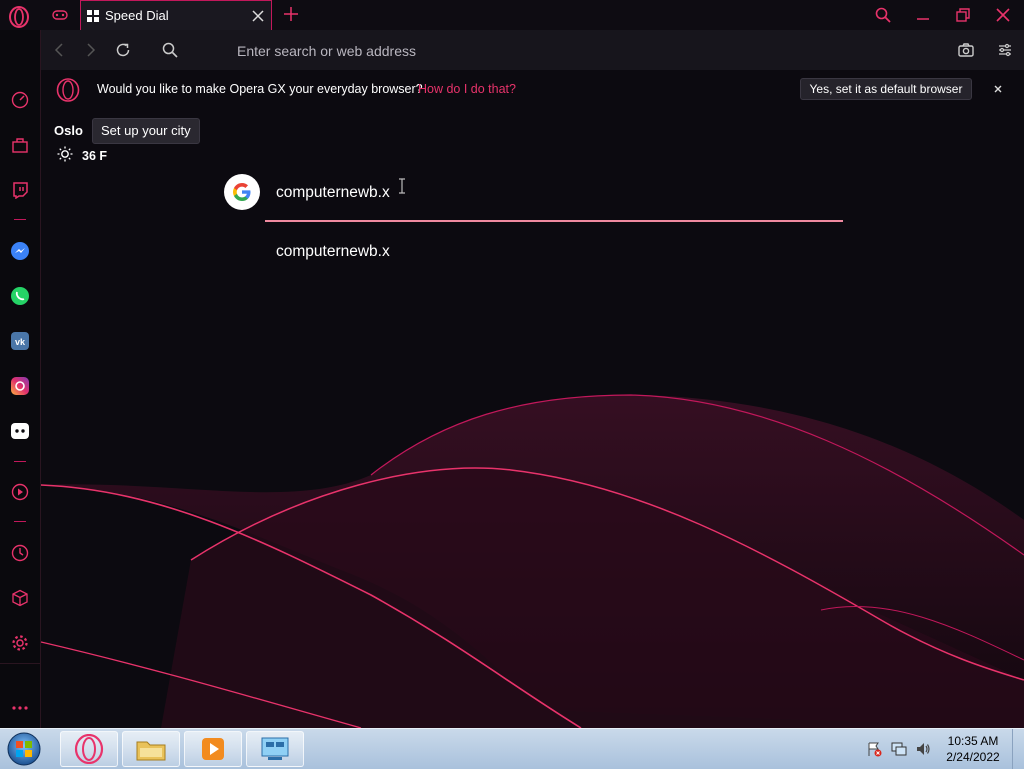 The width and height of the screenshot is (1024, 769). I want to click on player-icon, so click(20, 492).